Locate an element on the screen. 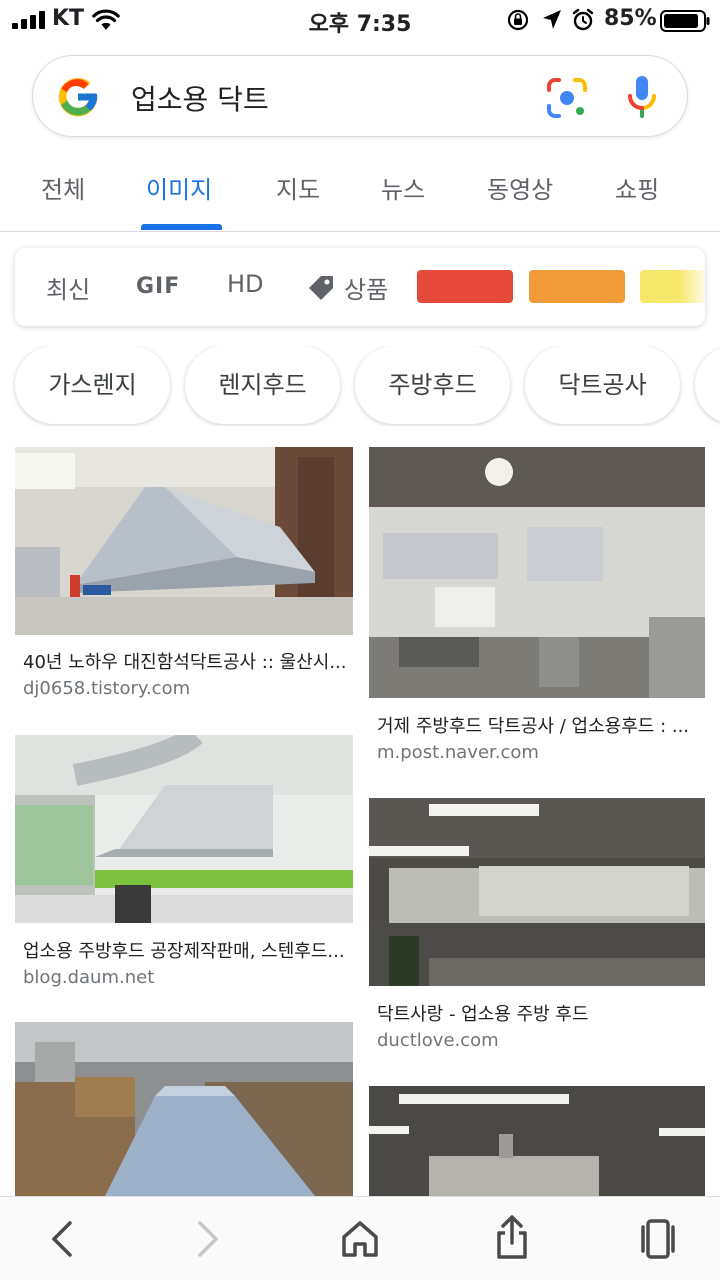  search-box: 업소용 닥트 is located at coordinates (360, 96).